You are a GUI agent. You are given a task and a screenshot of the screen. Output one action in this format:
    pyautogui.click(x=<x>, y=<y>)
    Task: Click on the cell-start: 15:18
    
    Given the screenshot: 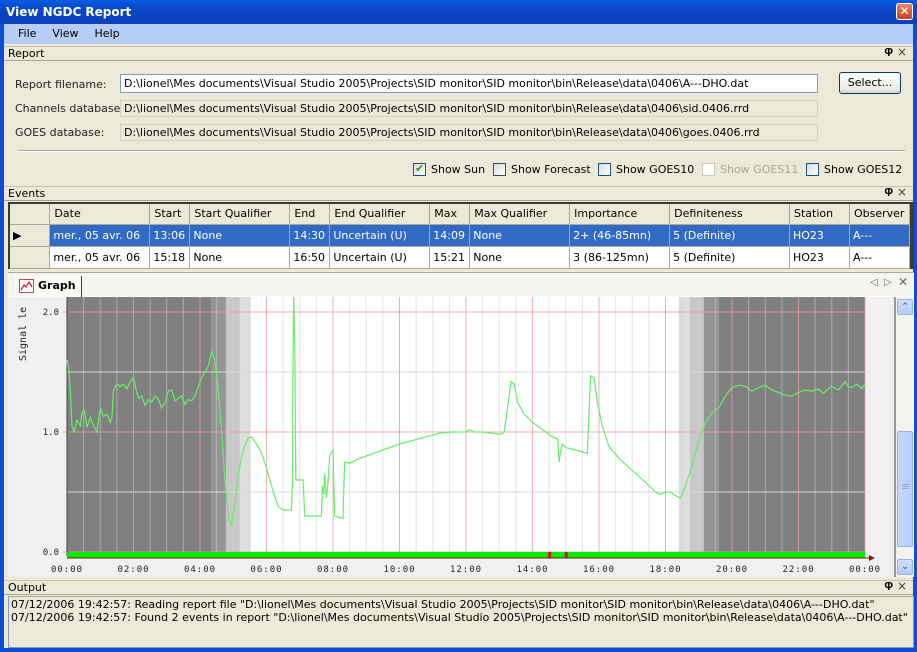 What is the action you would take?
    pyautogui.click(x=170, y=257)
    